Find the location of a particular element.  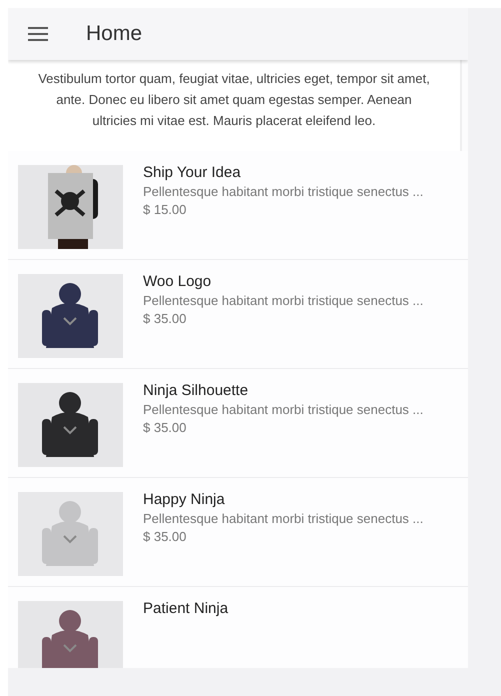

product-name: Ninja Silhouette is located at coordinates (196, 391).